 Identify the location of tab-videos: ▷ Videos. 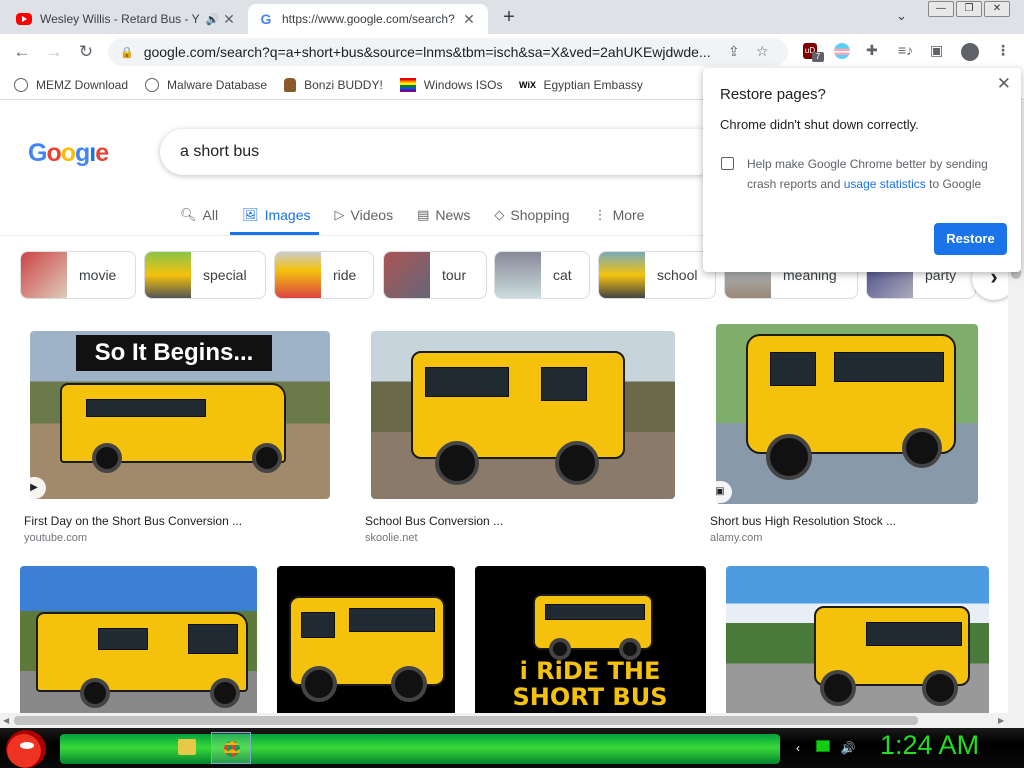
(364, 215).